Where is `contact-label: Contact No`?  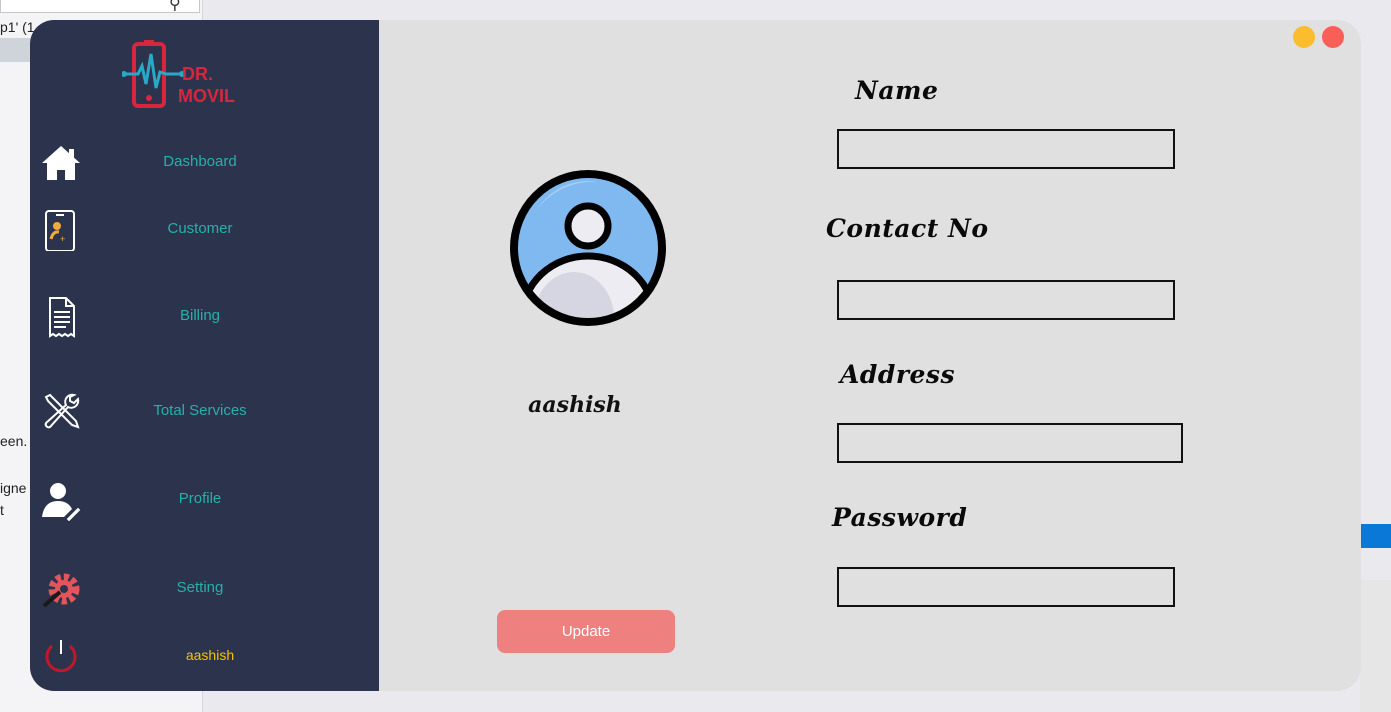 contact-label: Contact No is located at coordinates (907, 228).